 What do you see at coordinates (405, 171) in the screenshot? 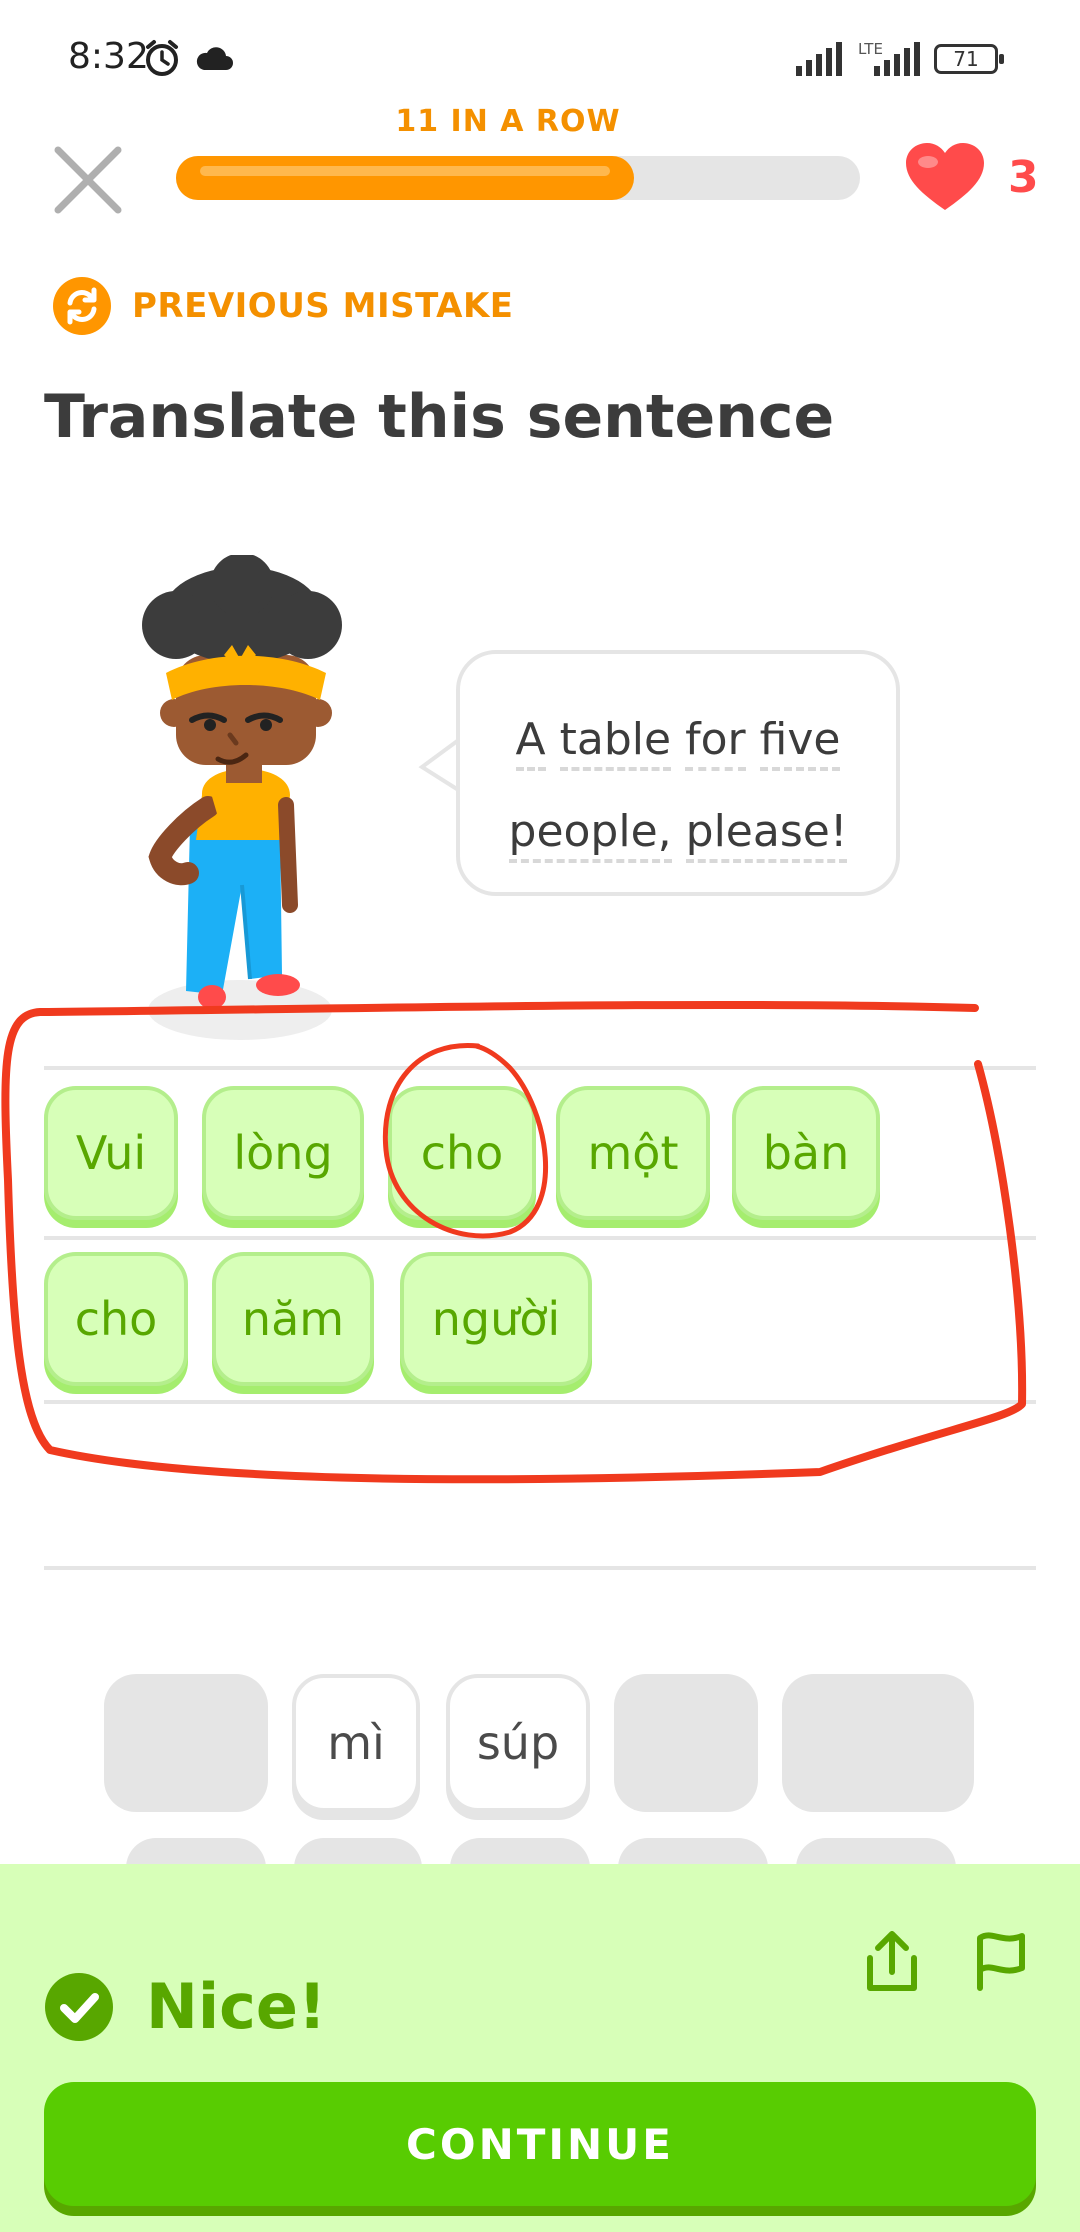
I see `progress-shine` at bounding box center [405, 171].